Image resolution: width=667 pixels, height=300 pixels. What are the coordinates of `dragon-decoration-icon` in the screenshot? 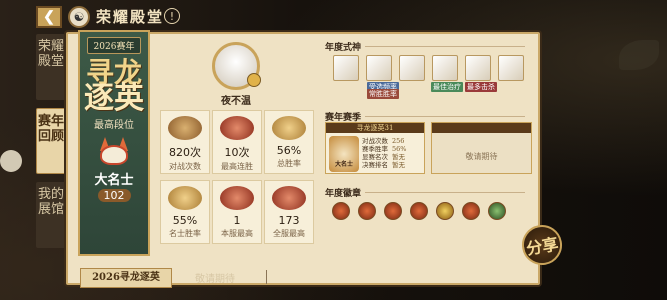 It's located at (11, 161).